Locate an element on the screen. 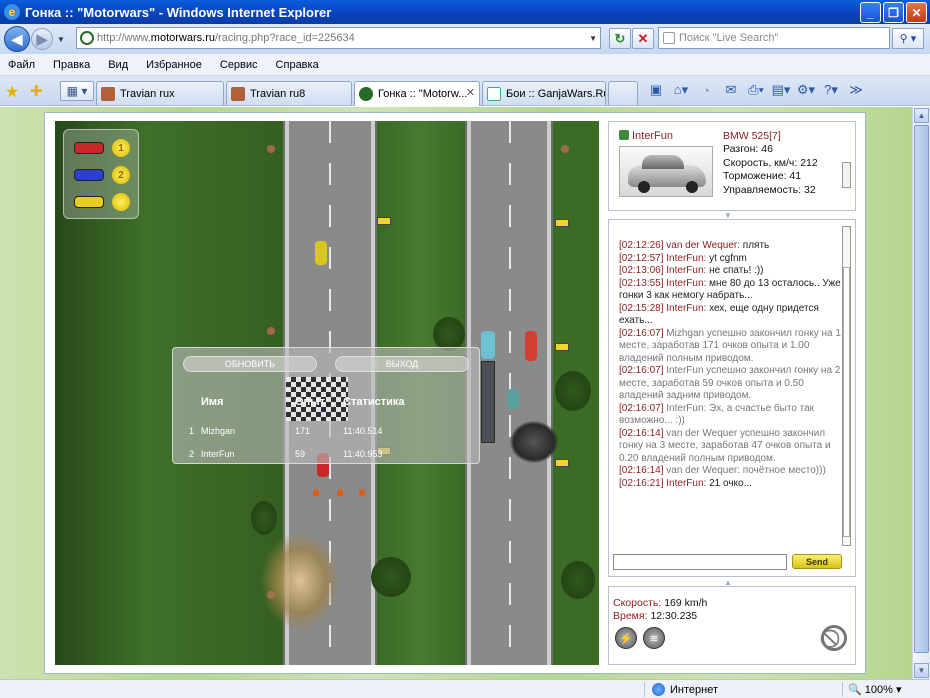 The height and width of the screenshot is (698, 930). close-window-button: ✕ is located at coordinates (916, 12).